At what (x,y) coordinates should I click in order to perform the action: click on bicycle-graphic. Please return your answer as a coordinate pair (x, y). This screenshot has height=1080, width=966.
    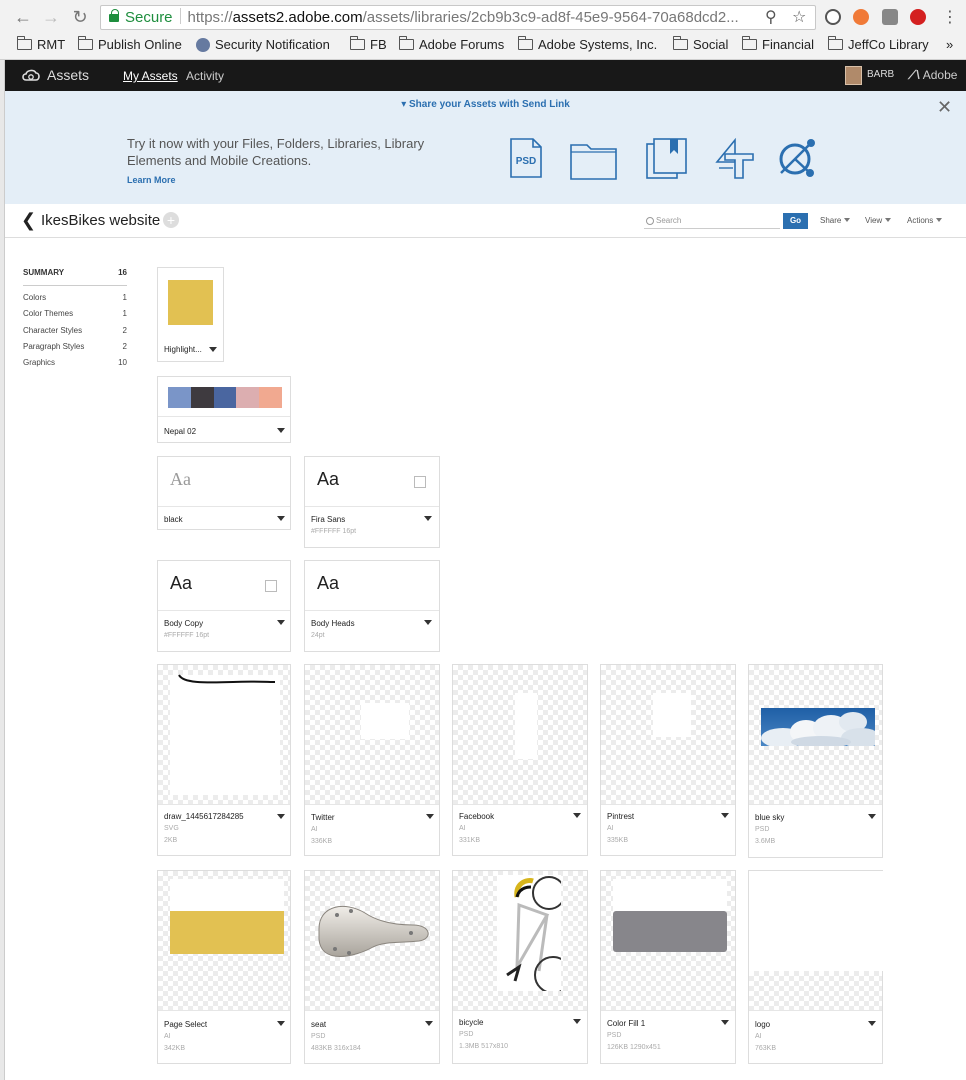
    Looking at the image, I should click on (529, 933).